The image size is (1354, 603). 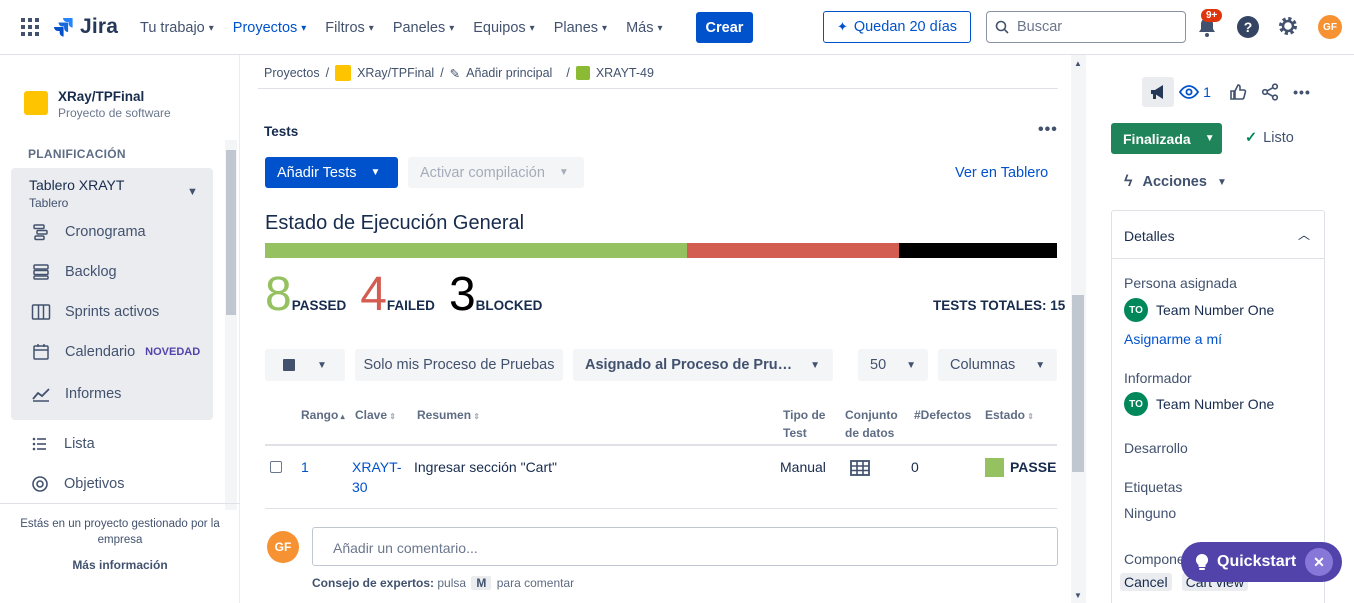 What do you see at coordinates (444, 415) in the screenshot?
I see `column-label: Resumen` at bounding box center [444, 415].